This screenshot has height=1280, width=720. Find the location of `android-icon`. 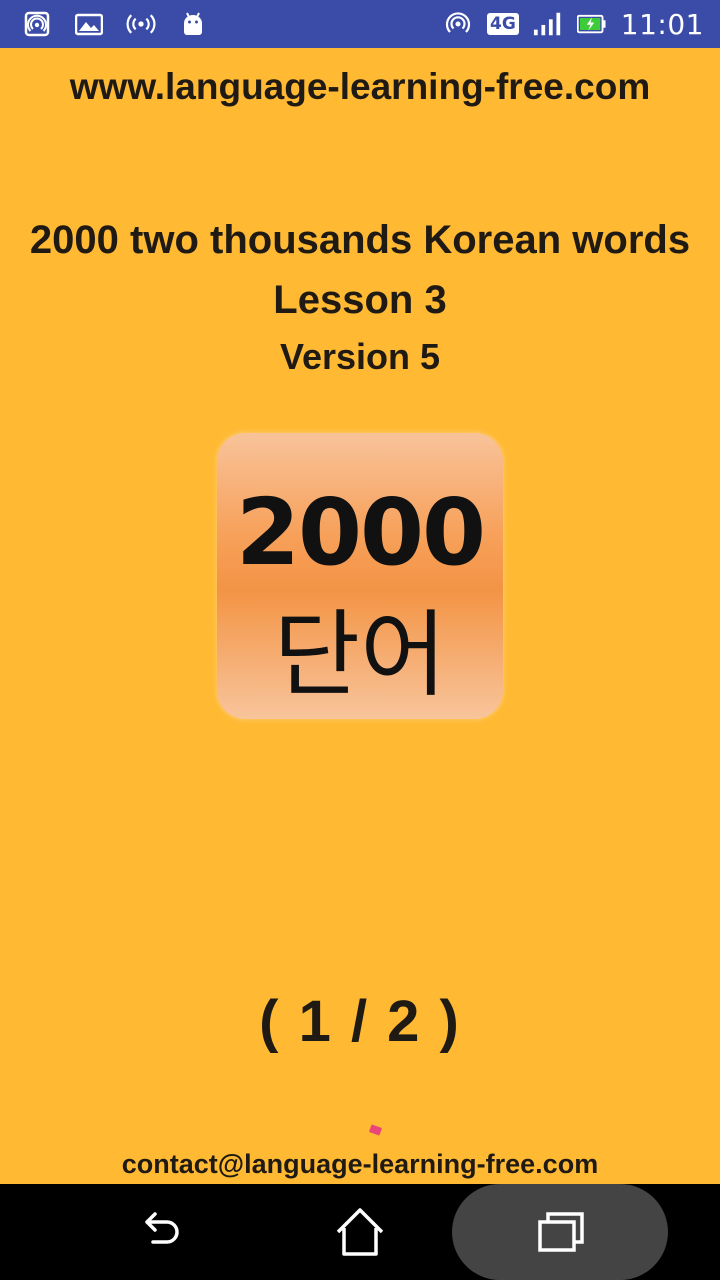

android-icon is located at coordinates (193, 24).